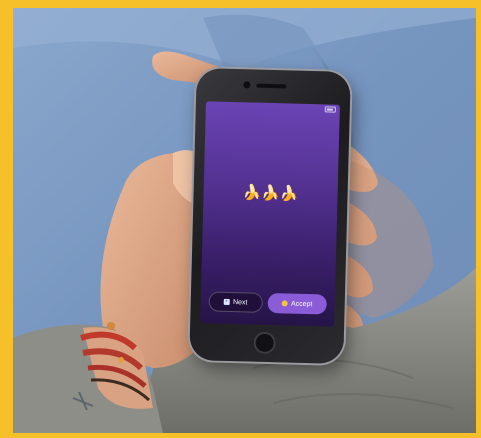 The width and height of the screenshot is (481, 438). What do you see at coordinates (247, 85) in the screenshot?
I see `front-camera` at bounding box center [247, 85].